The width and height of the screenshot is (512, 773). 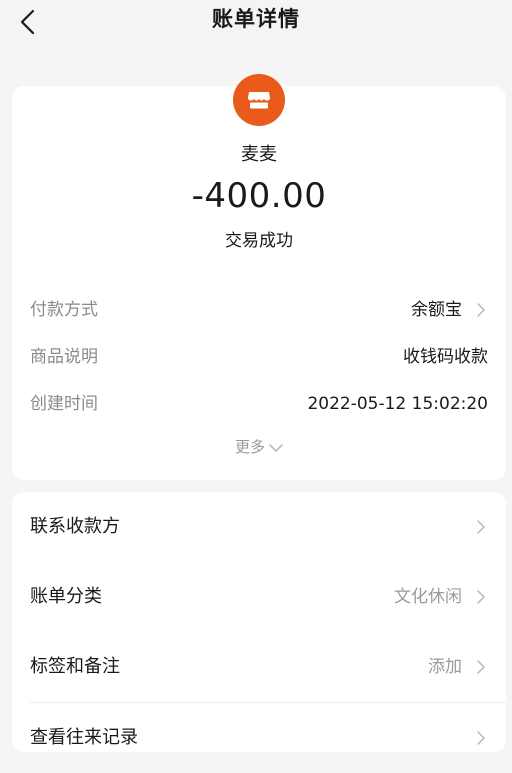 I want to click on row-value: 添加, so click(x=445, y=667).